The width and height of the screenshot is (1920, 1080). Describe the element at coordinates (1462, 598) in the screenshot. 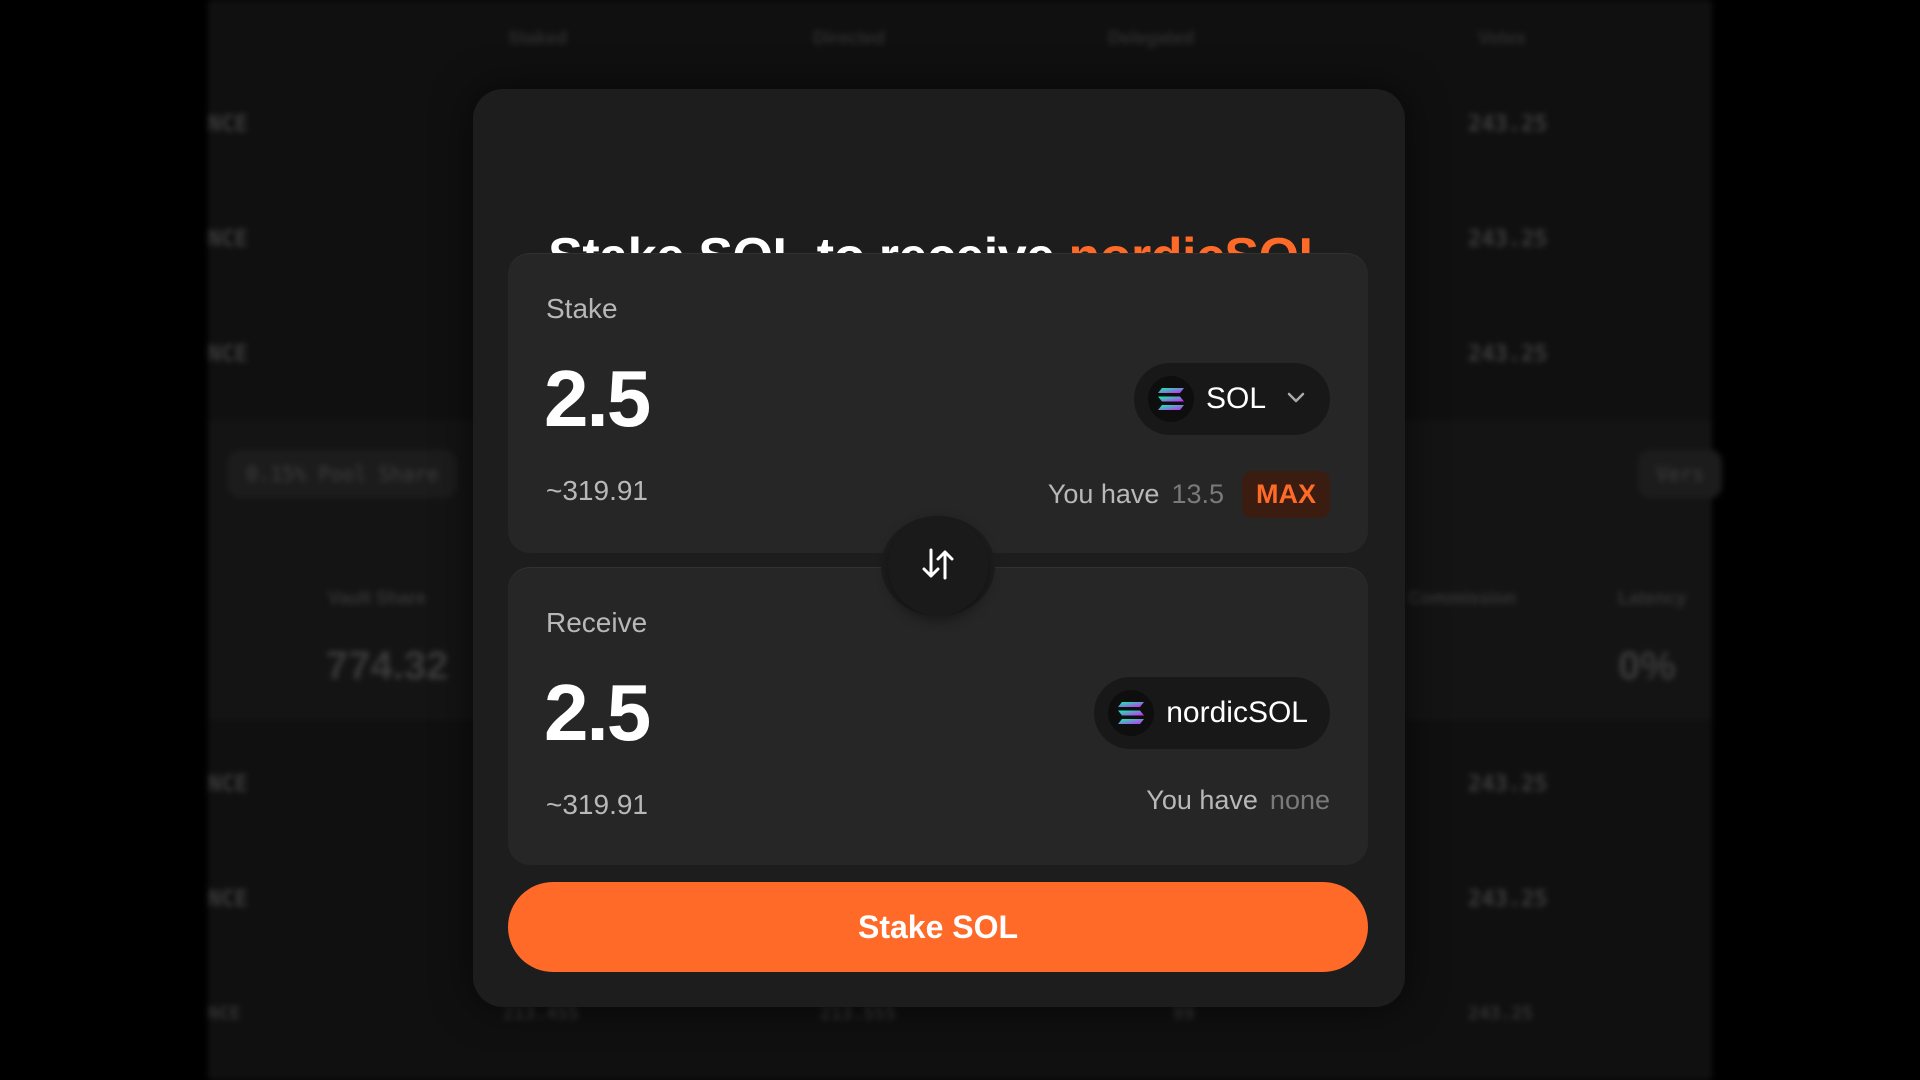

I see `commission-label: Commission` at that location.